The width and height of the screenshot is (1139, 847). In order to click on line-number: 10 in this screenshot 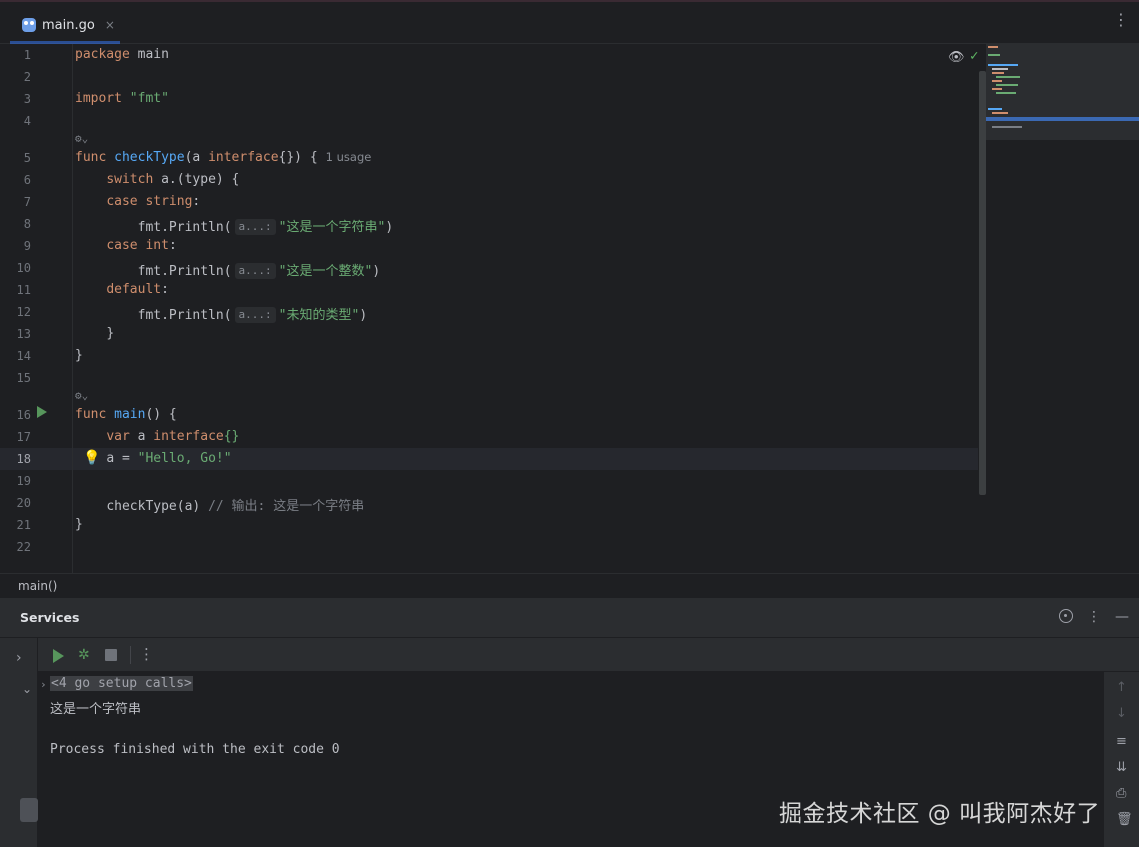, I will do `click(23, 268)`.